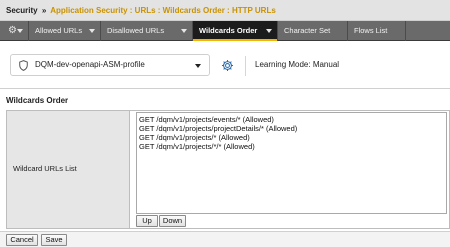  What do you see at coordinates (228, 30) in the screenshot?
I see `tab-label: Wildcards Order` at bounding box center [228, 30].